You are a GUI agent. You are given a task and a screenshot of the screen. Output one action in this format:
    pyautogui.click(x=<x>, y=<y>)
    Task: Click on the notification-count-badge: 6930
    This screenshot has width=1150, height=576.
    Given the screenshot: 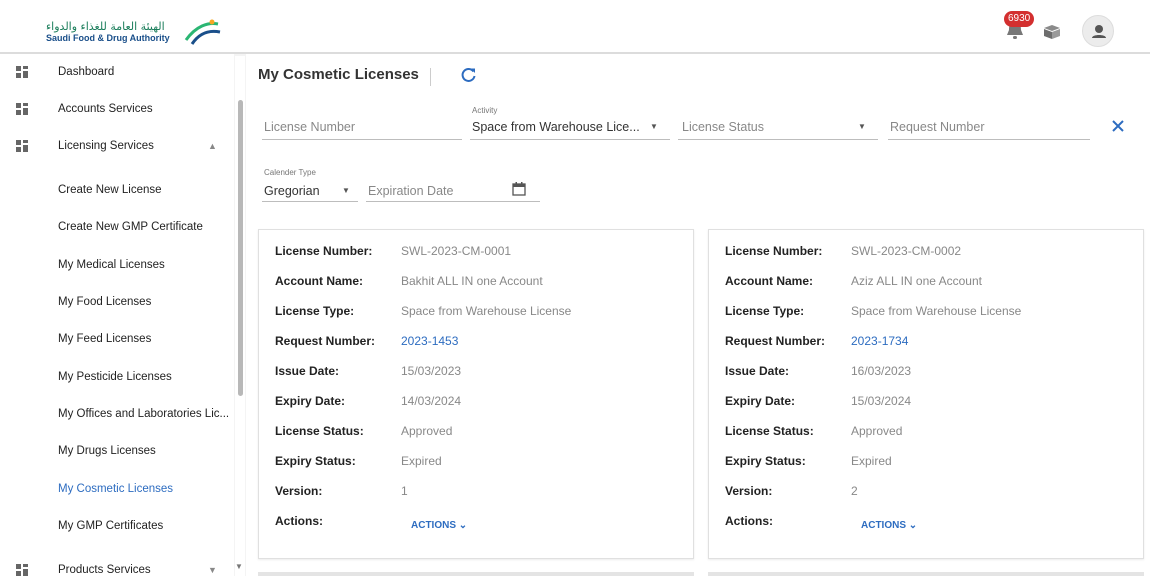 What is the action you would take?
    pyautogui.click(x=1019, y=19)
    